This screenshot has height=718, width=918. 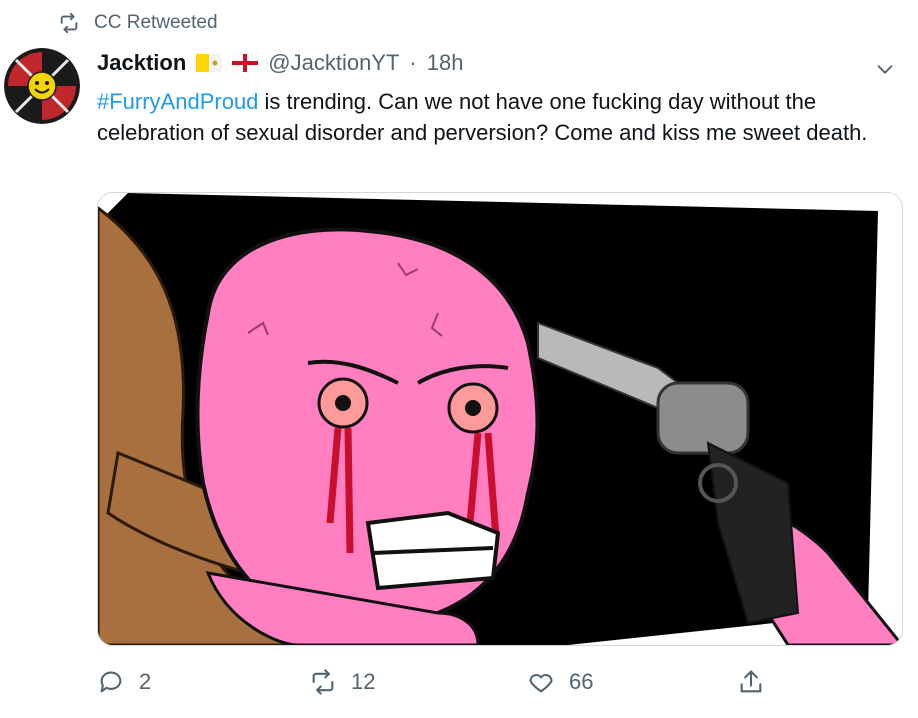 I want to click on avatar, so click(x=42, y=86).